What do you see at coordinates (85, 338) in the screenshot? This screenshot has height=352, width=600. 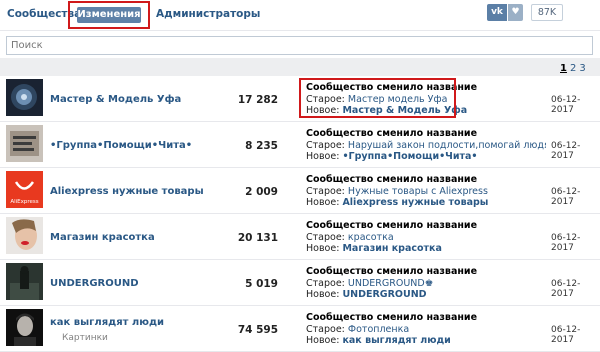 I see `community-category: Картинки` at bounding box center [85, 338].